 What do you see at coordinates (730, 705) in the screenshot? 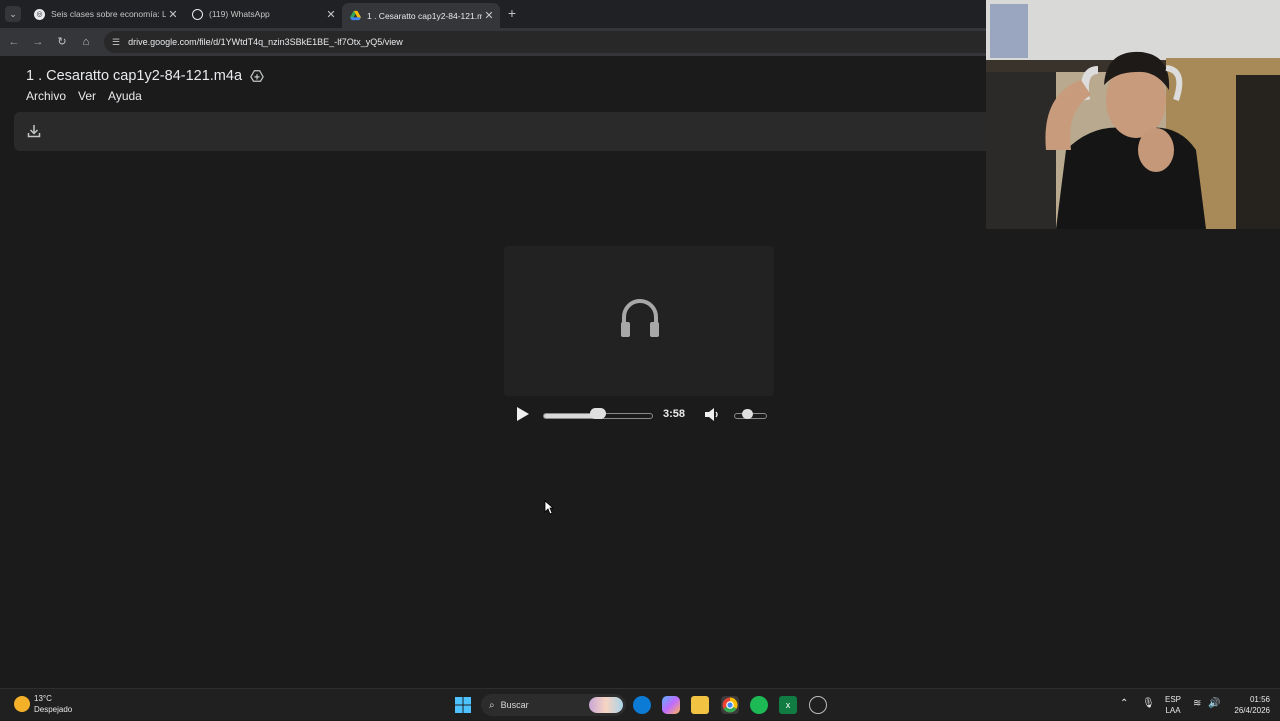
I see `chrome-icon` at bounding box center [730, 705].